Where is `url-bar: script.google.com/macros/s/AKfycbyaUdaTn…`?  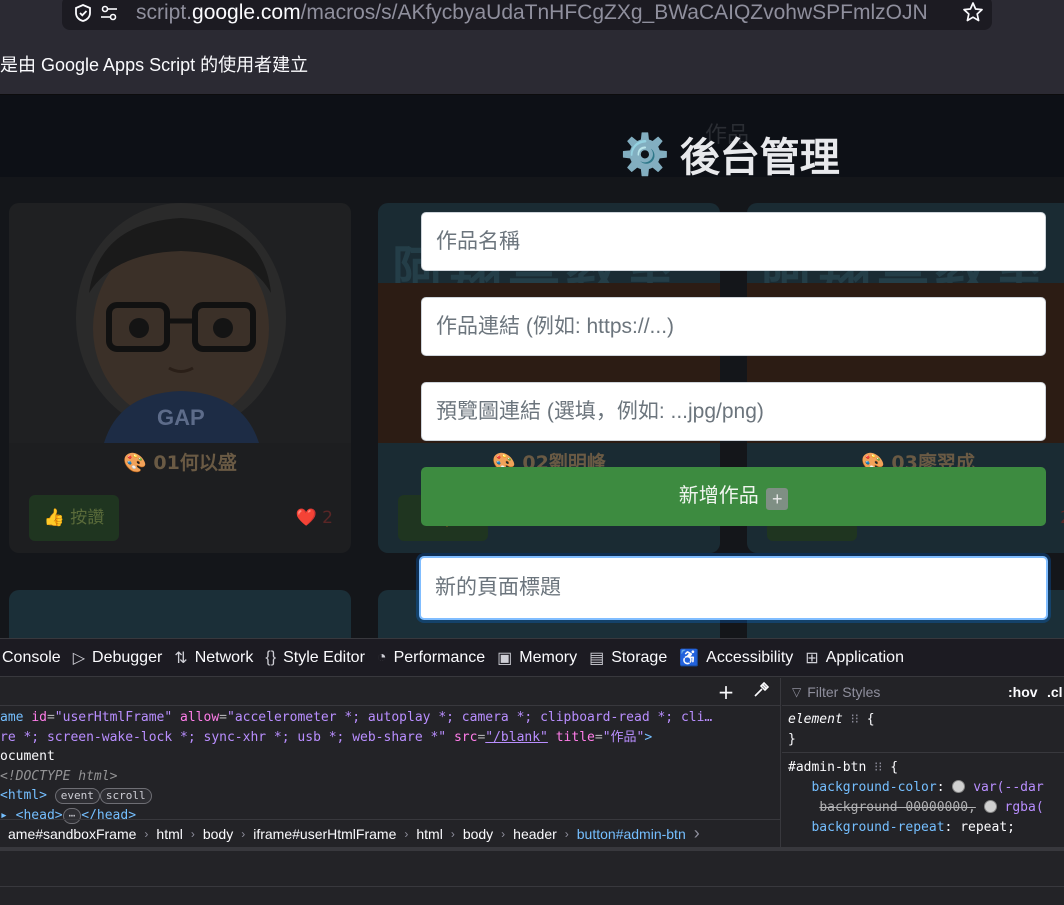
url-bar: script.google.com/macros/s/AKfycbyaUdaTn… is located at coordinates (527, 15).